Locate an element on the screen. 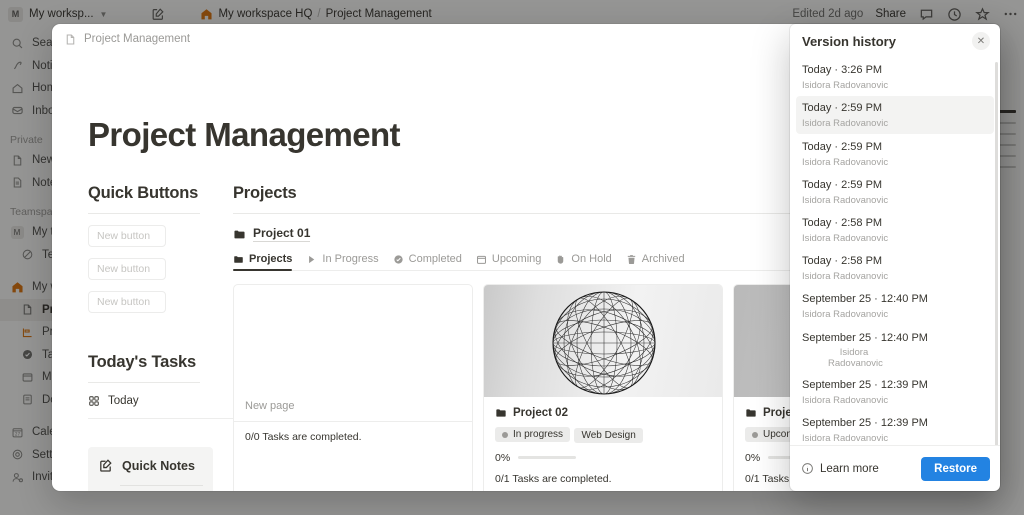 Image resolution: width=1024 pixels, height=515 pixels. check-circle-icon is located at coordinates (398, 259).